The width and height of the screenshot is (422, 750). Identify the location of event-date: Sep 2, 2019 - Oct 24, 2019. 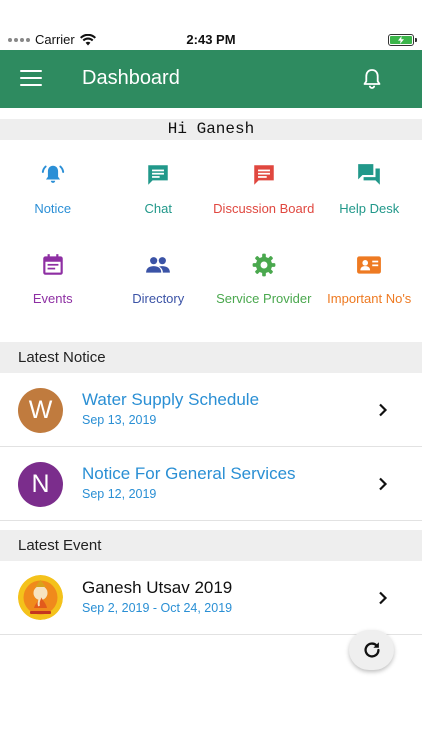
(157, 608).